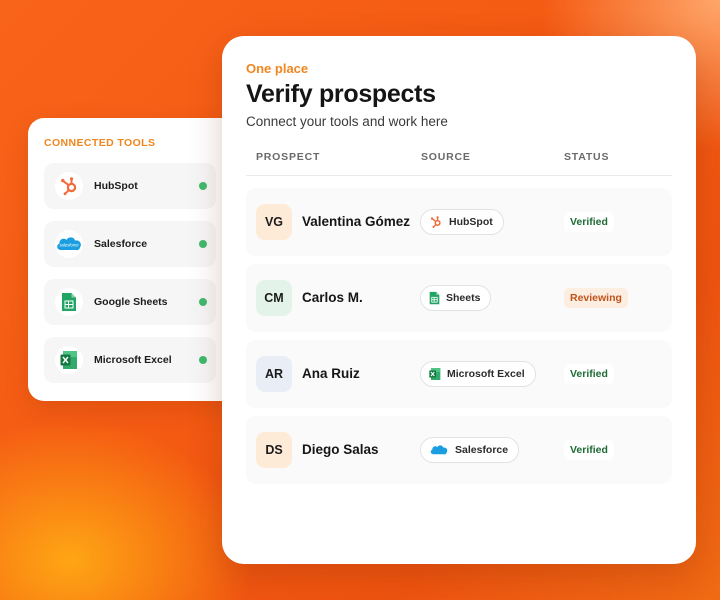 The height and width of the screenshot is (600, 720). I want to click on tool-item-microsoft-excel: Microsoft Excel, so click(130, 360).